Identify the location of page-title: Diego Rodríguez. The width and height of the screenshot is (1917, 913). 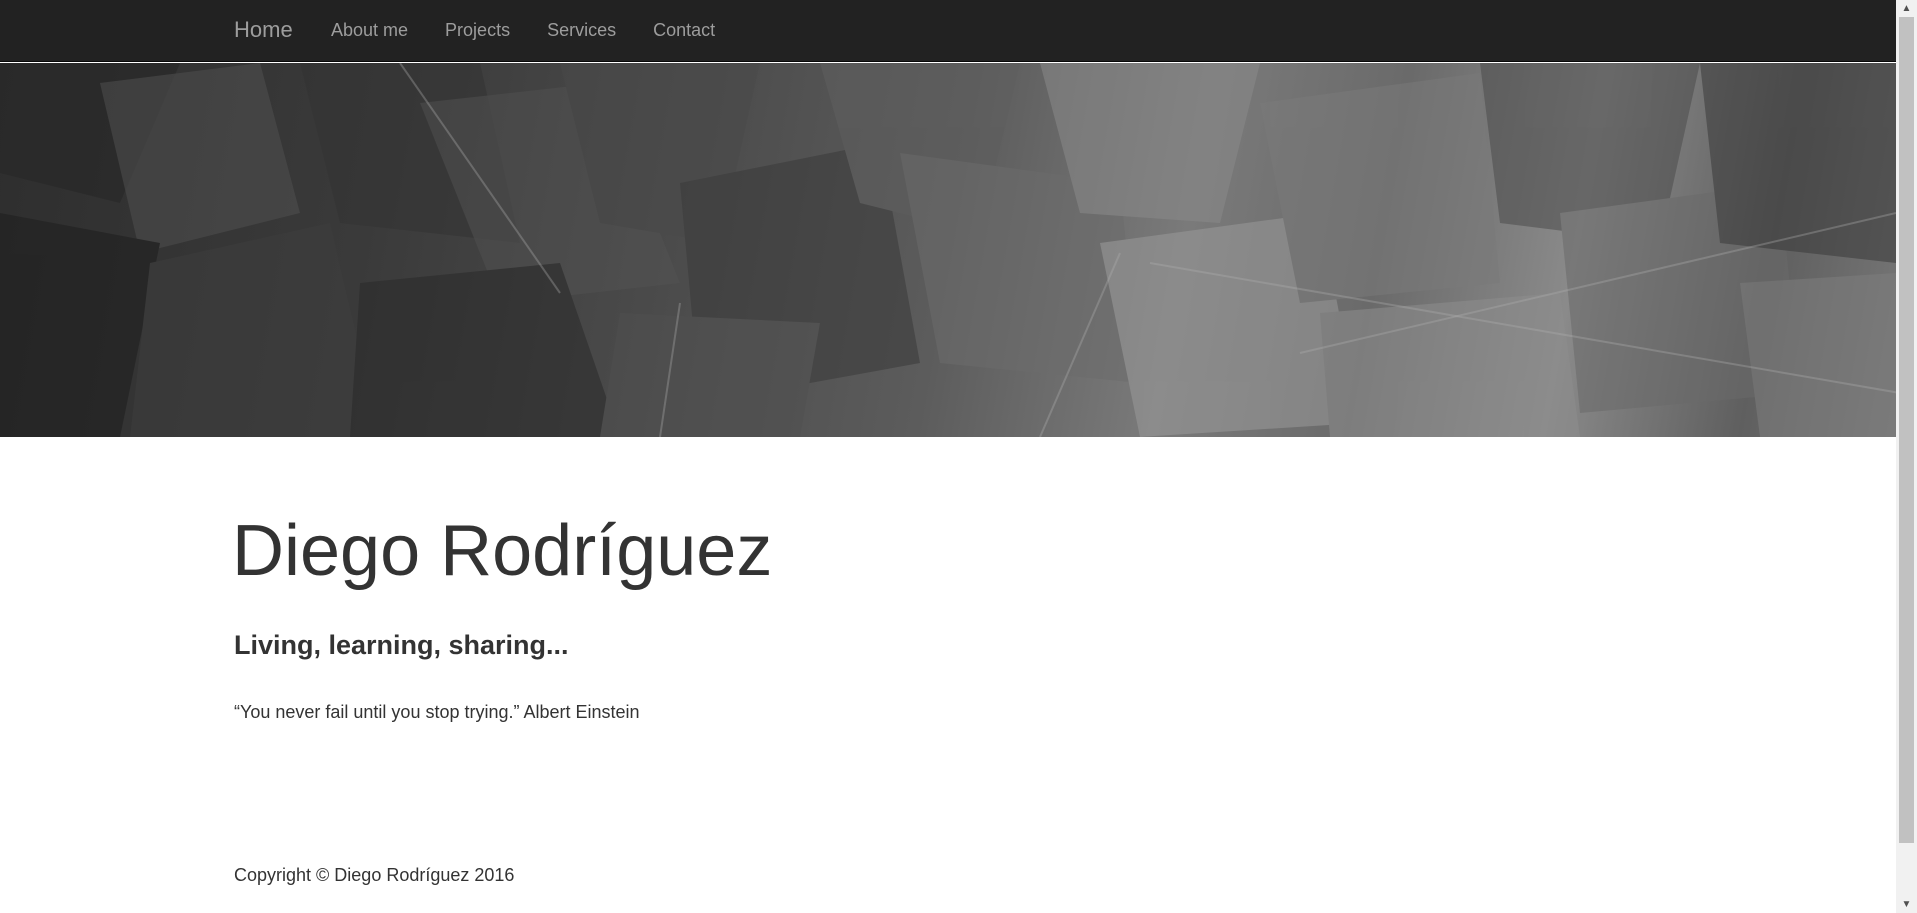
(502, 551).